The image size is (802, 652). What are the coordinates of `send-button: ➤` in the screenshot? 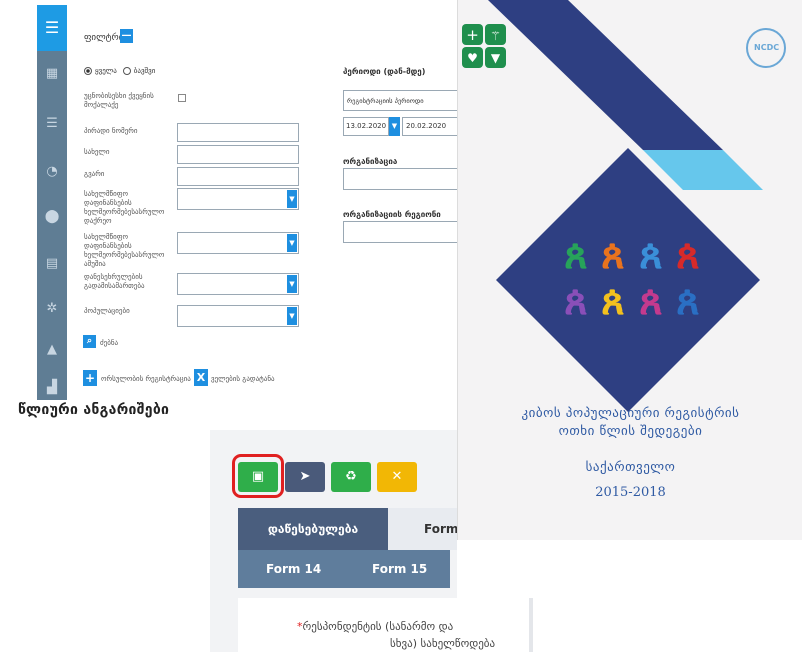 It's located at (305, 477).